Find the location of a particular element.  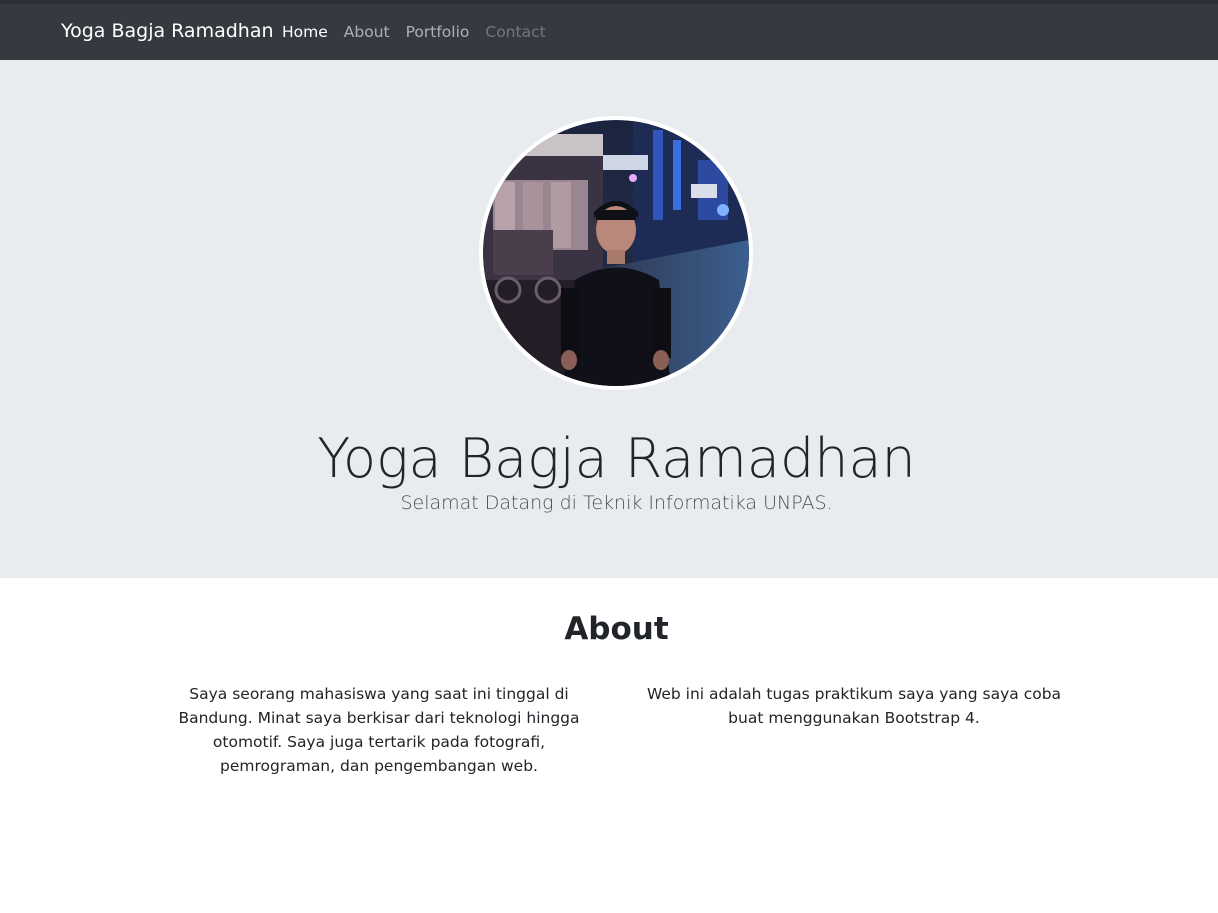

hero-name: Yoga Bagja Ramadhan is located at coordinates (616, 459).